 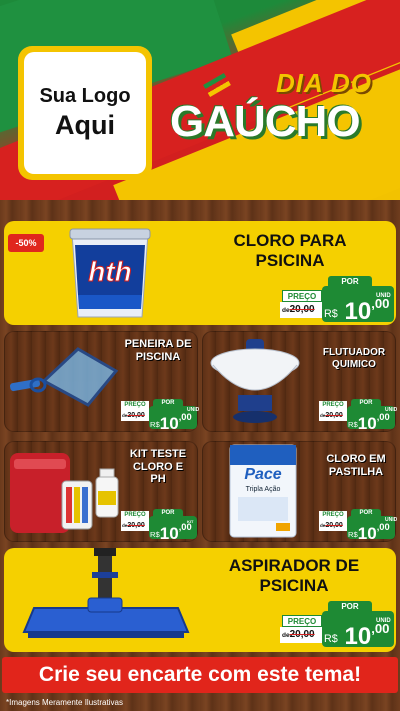 What do you see at coordinates (265, 121) in the screenshot?
I see `title-line2: GAÚCHO` at bounding box center [265, 121].